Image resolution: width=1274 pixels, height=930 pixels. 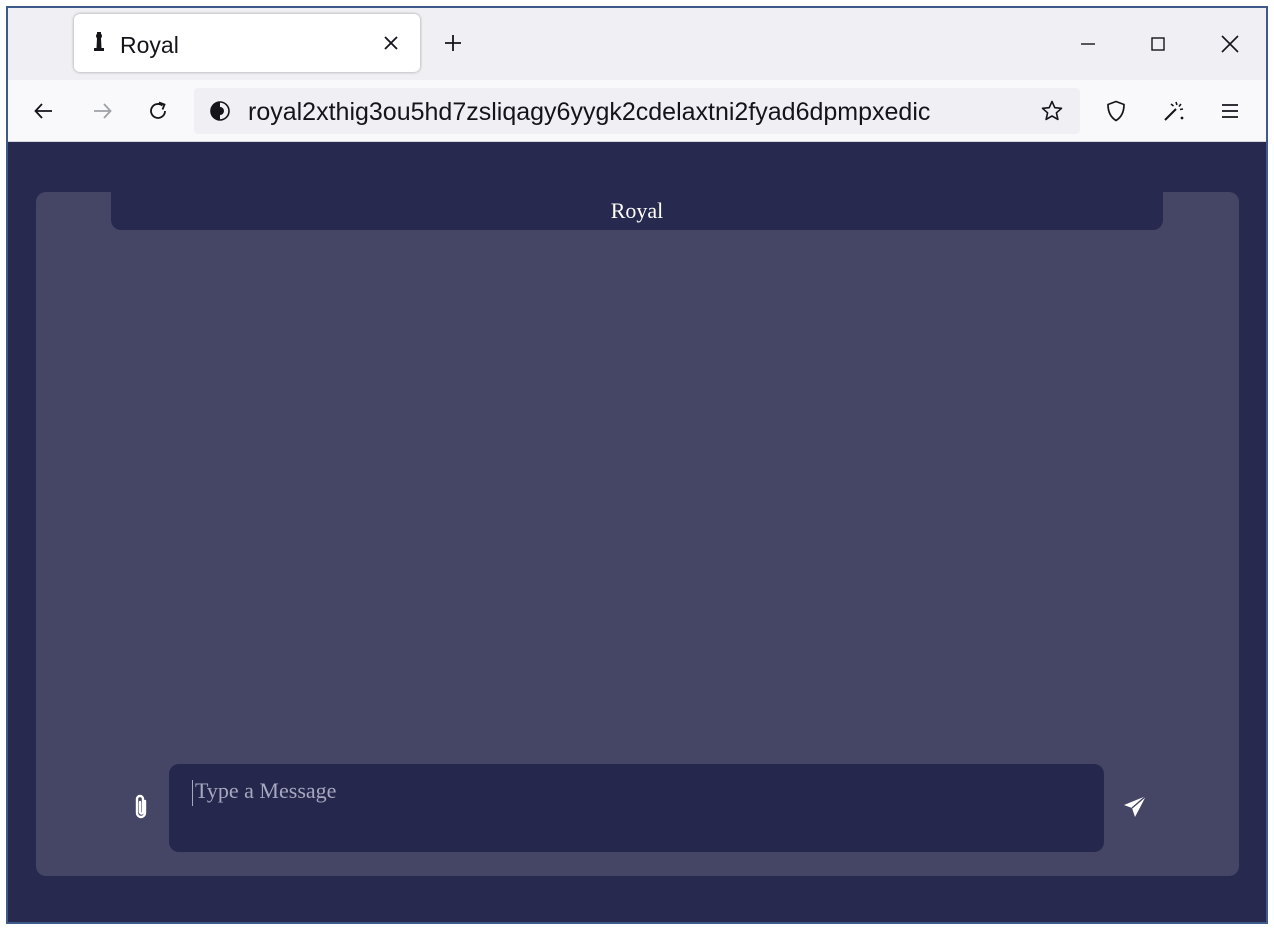 I want to click on menu-icon, so click(x=1230, y=111).